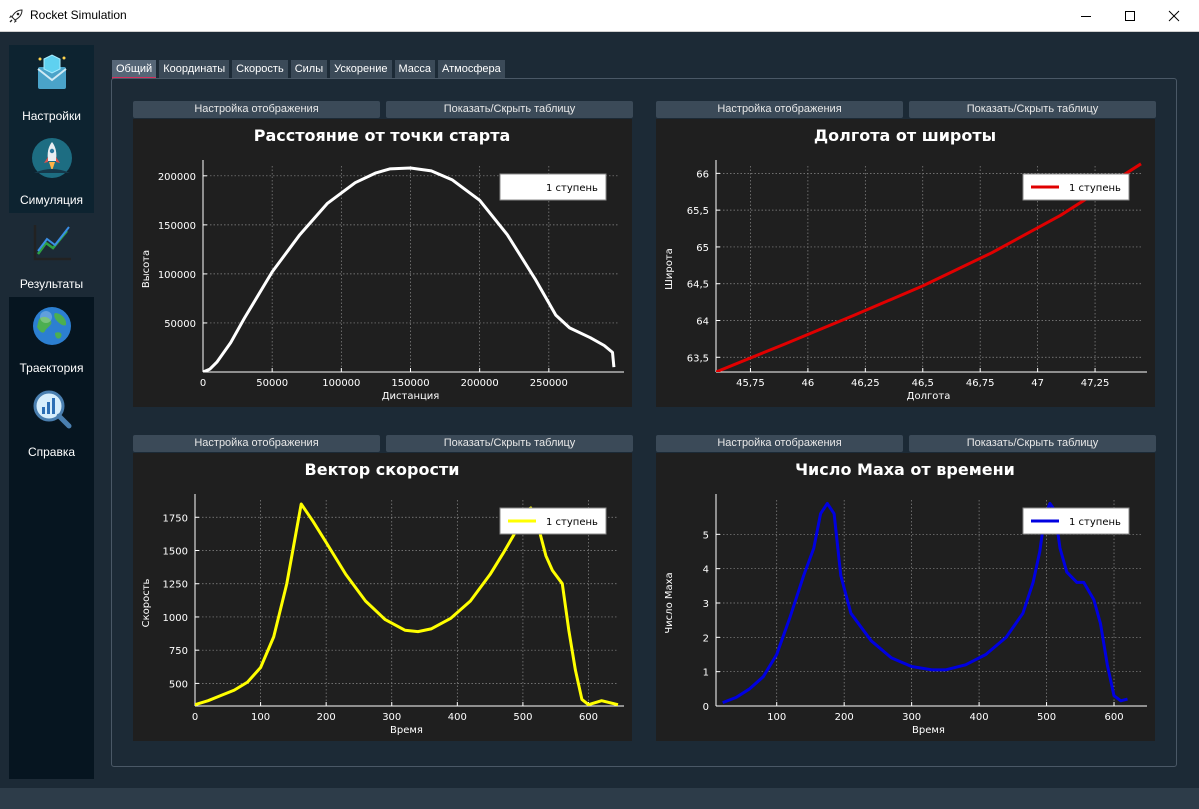  Describe the element at coordinates (411, 396) in the screenshot. I see `x-axis-label: Дистанция` at that location.